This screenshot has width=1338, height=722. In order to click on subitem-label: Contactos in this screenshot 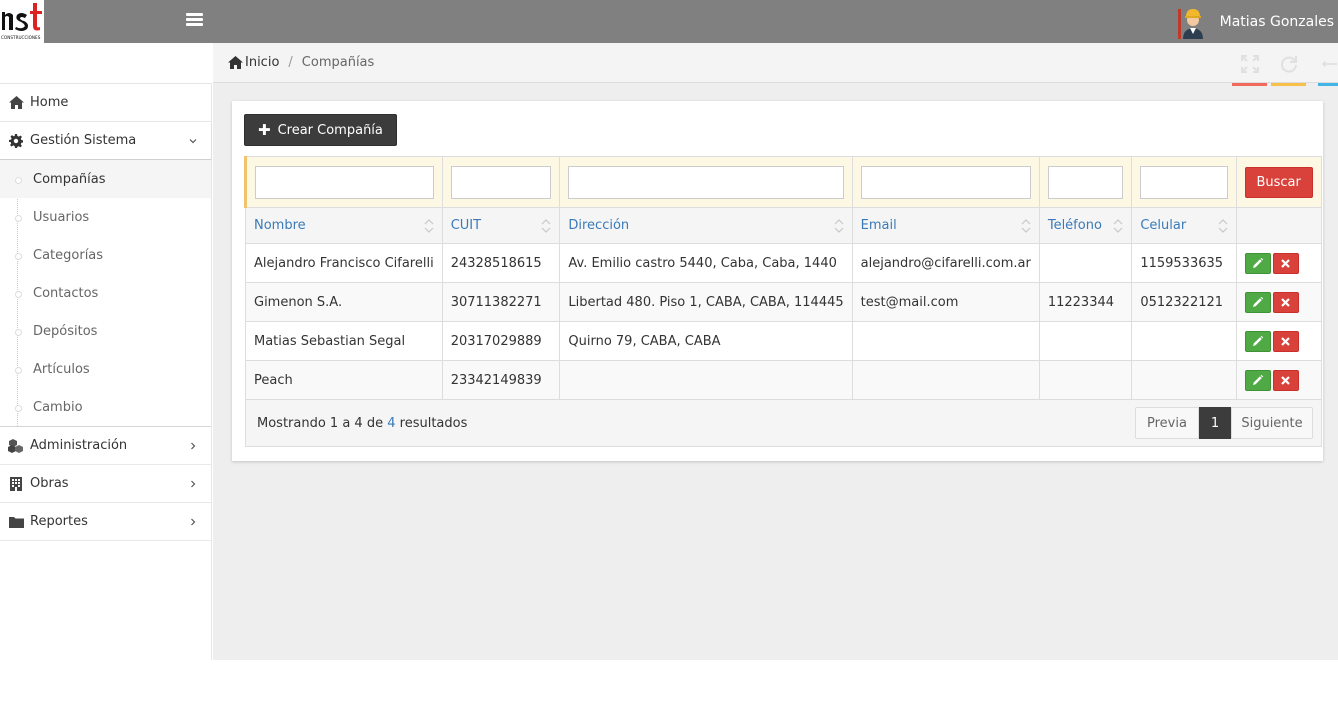, I will do `click(66, 293)`.